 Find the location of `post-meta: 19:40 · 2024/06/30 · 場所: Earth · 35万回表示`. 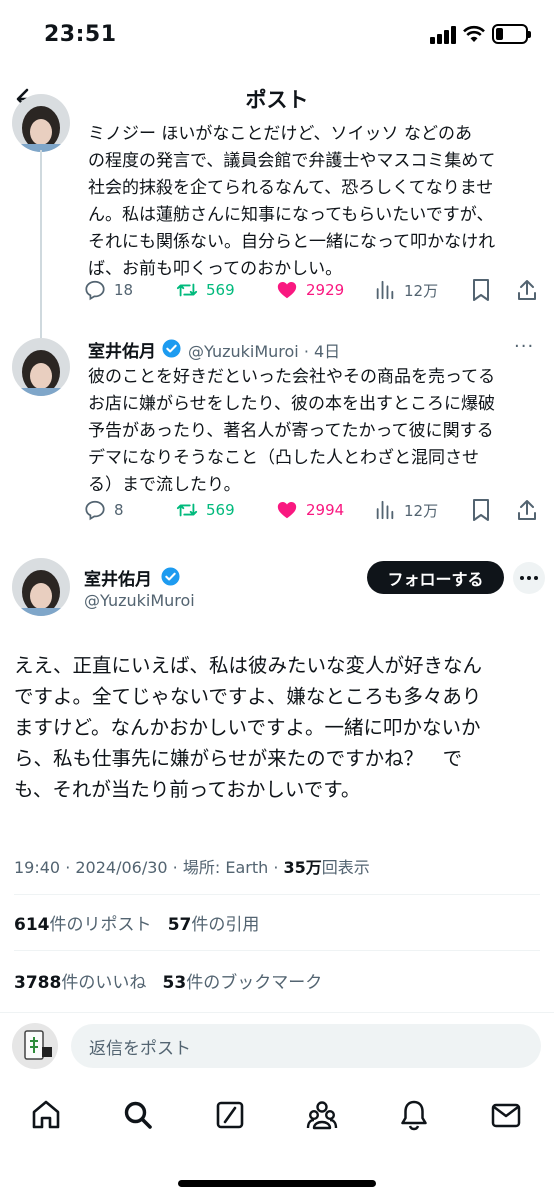

post-meta: 19:40 · 2024/06/30 · 場所: Earth · 35万回表示 is located at coordinates (192, 867).